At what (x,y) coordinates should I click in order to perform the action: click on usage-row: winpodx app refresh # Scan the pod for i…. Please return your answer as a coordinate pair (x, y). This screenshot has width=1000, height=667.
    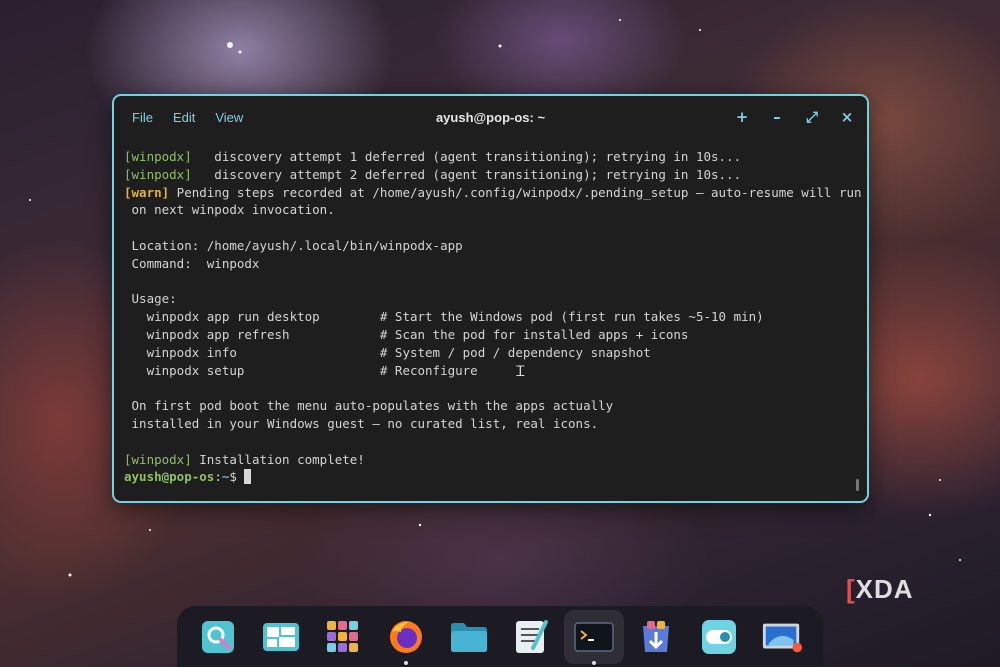
    Looking at the image, I should click on (406, 334).